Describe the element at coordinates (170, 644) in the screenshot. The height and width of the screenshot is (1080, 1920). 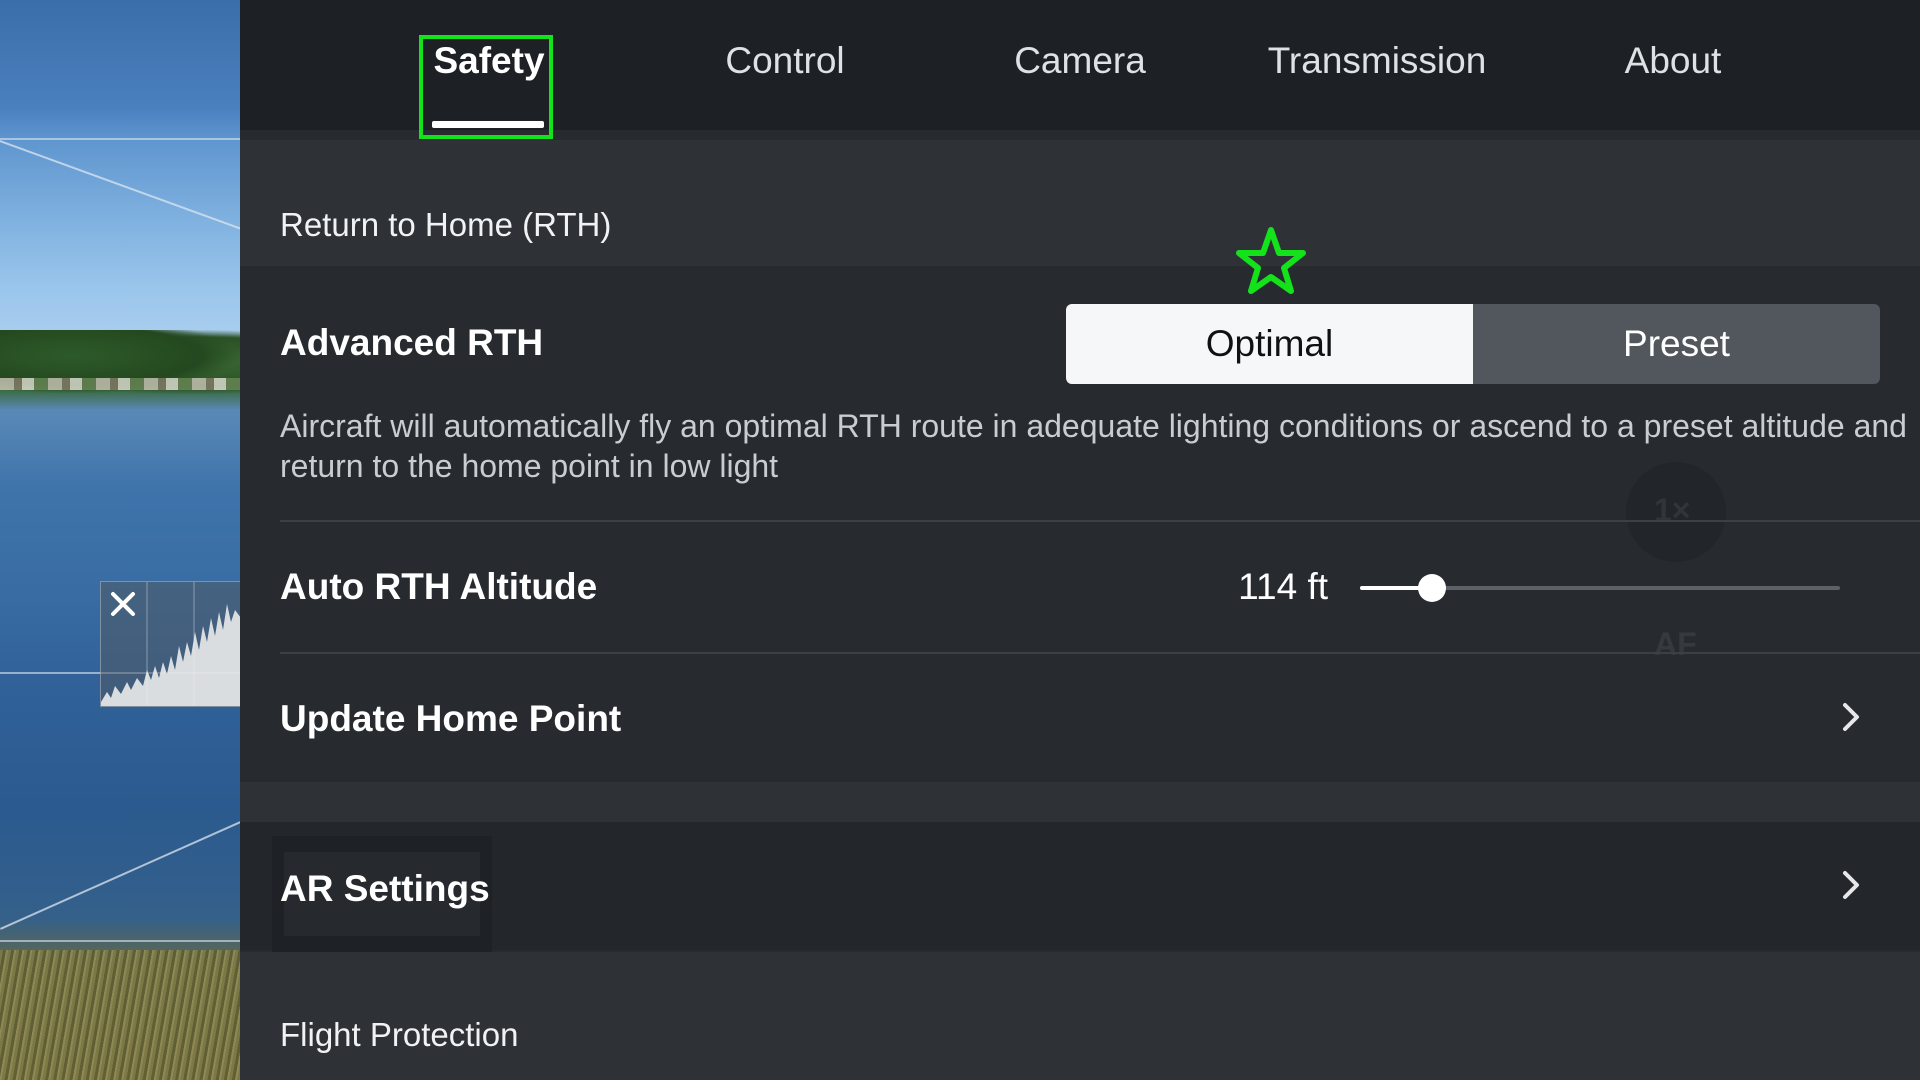
I see `histogram-widget` at that location.